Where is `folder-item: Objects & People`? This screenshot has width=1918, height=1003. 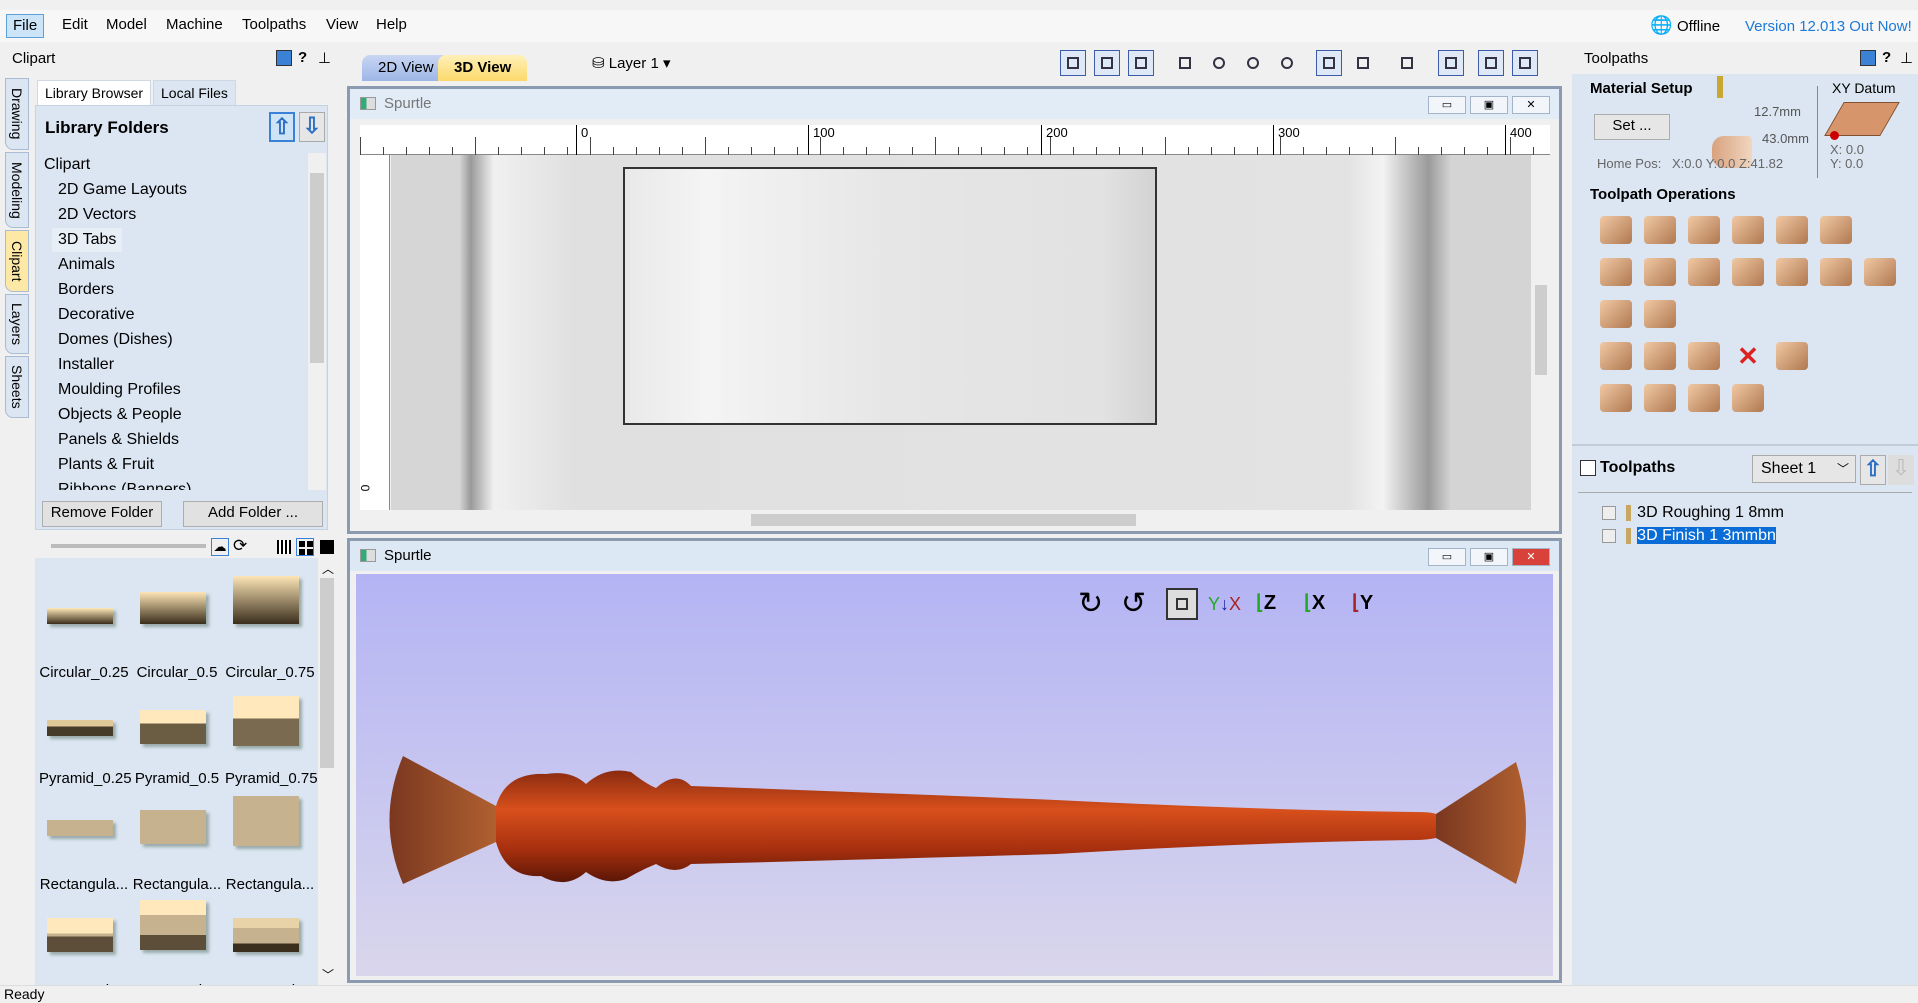
folder-item: Objects & People is located at coordinates (120, 415).